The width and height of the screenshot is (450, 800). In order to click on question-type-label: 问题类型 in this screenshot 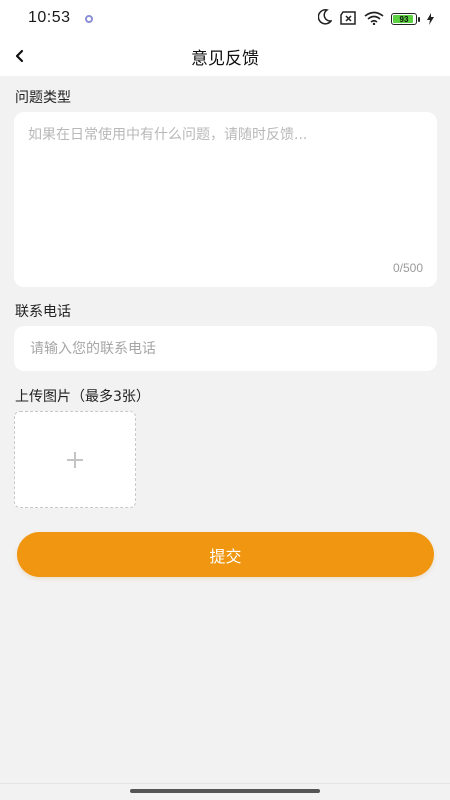, I will do `click(43, 98)`.